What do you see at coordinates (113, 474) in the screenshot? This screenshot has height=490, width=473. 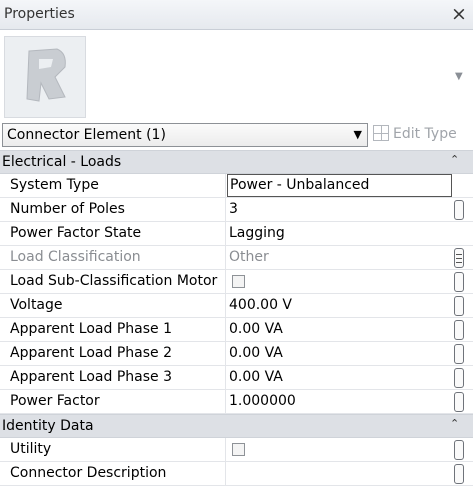 I see `property-name: Connector Description` at bounding box center [113, 474].